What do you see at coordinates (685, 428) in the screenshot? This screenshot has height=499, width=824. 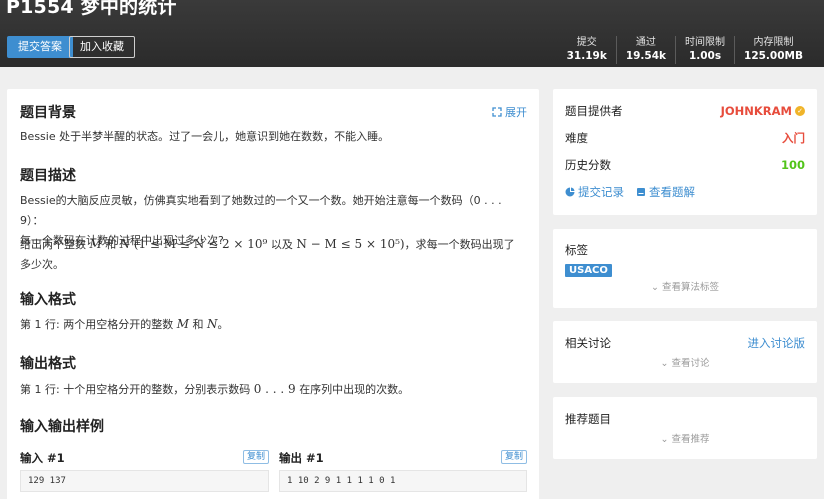 I see `recommend-card: 推荐题目 ⌄ 查看推荐` at bounding box center [685, 428].